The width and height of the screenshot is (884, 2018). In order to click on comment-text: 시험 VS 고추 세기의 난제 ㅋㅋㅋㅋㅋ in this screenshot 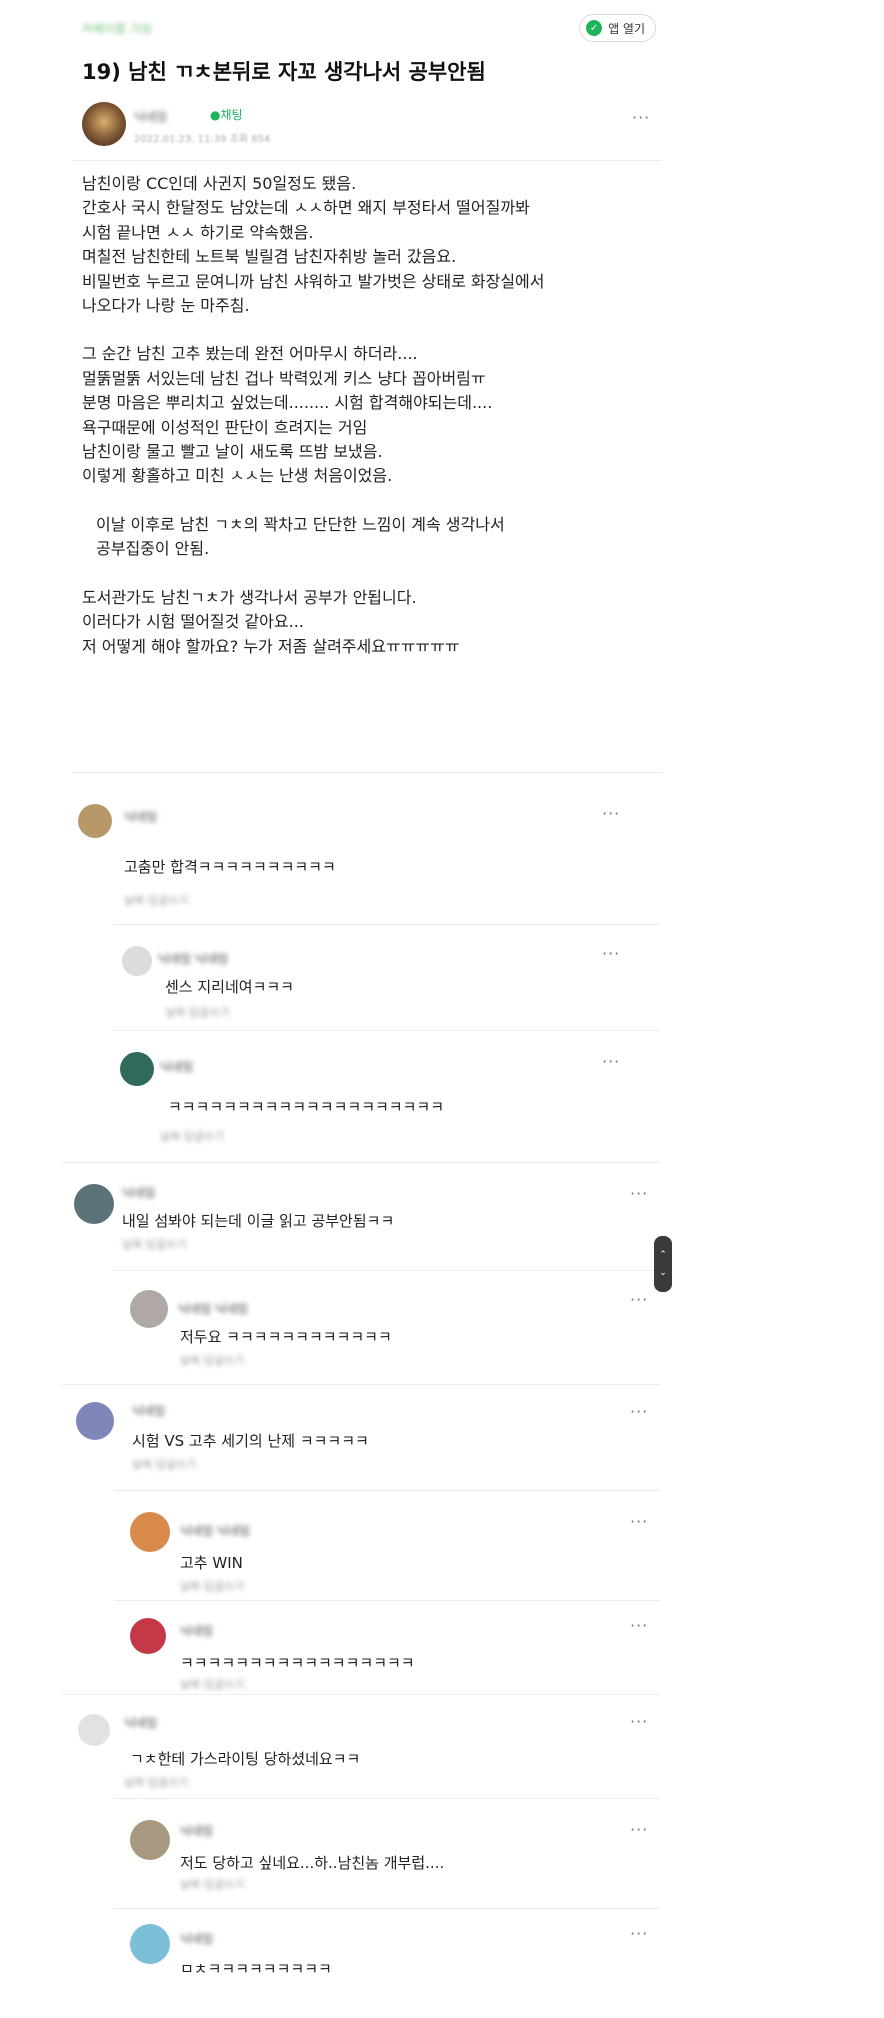, I will do `click(250, 1441)`.